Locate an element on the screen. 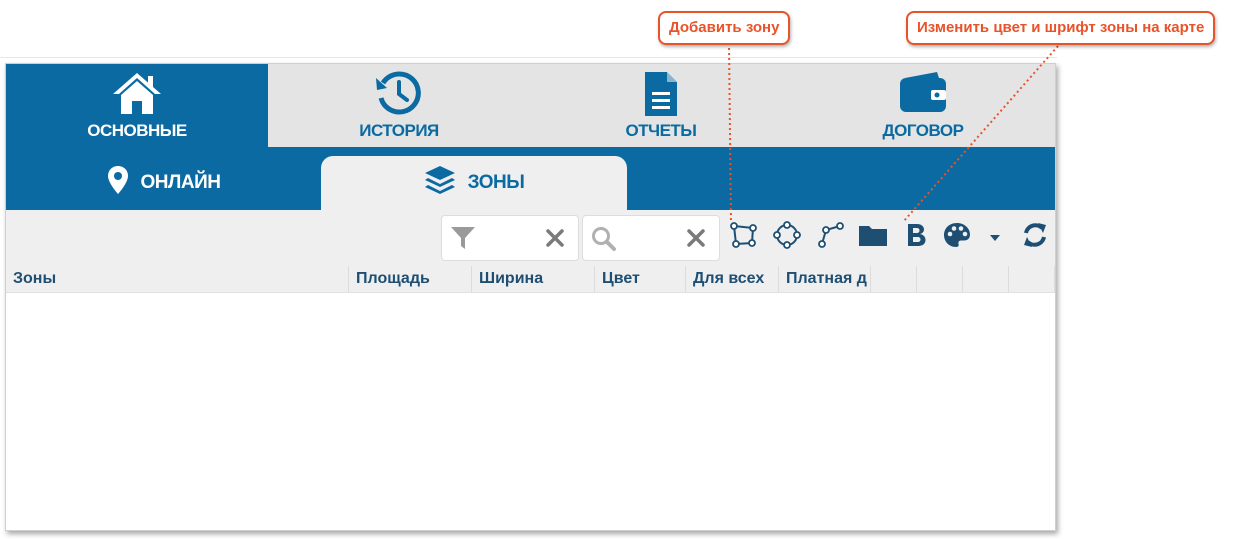  callout-add-zone: Добавить зону is located at coordinates (724, 28).